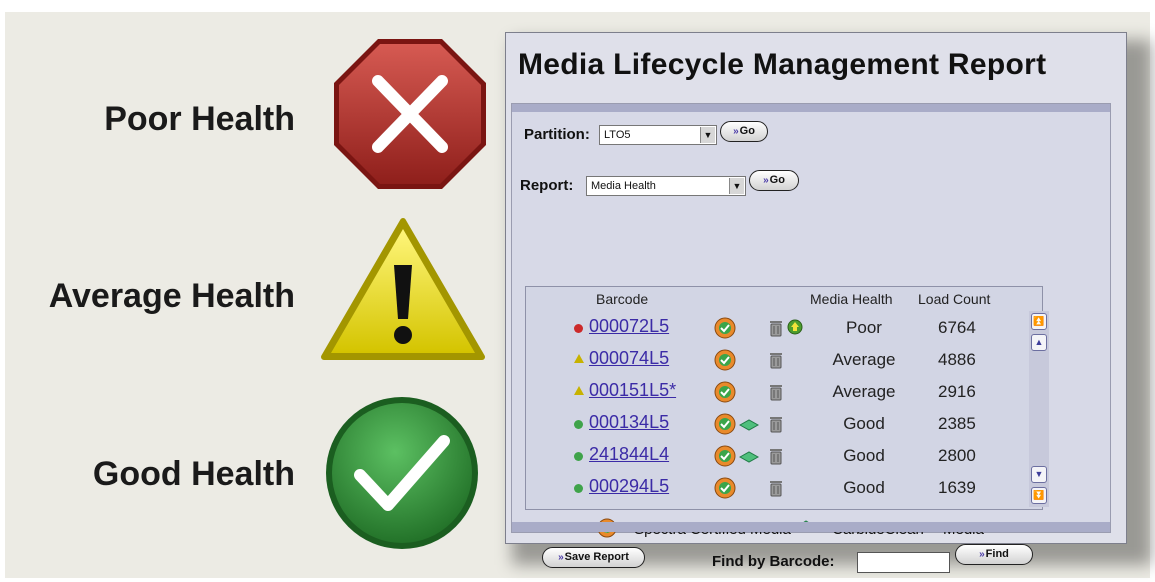 The height and width of the screenshot is (582, 1155). I want to click on barcode-link: 241844L4, so click(629, 454).